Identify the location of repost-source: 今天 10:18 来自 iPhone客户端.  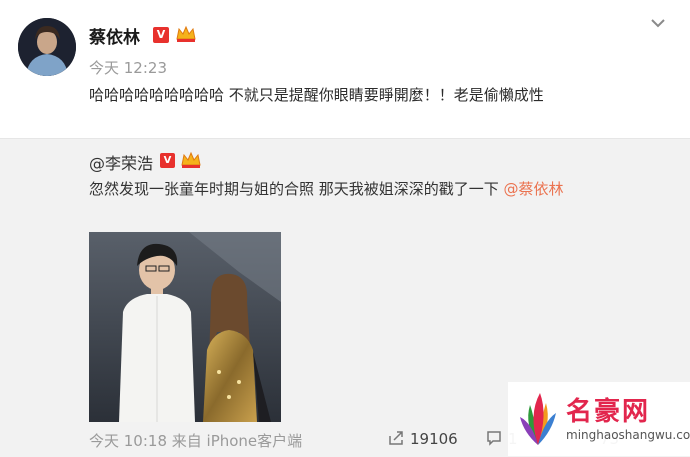
(195, 440).